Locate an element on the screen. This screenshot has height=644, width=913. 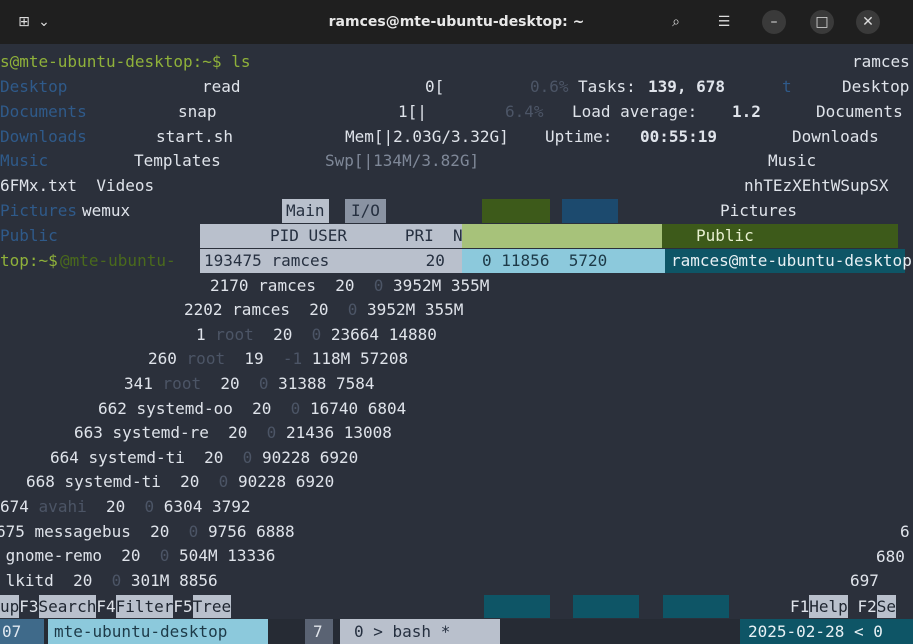
tmux-date: 2025-02-28 < 0 is located at coordinates (826, 631).